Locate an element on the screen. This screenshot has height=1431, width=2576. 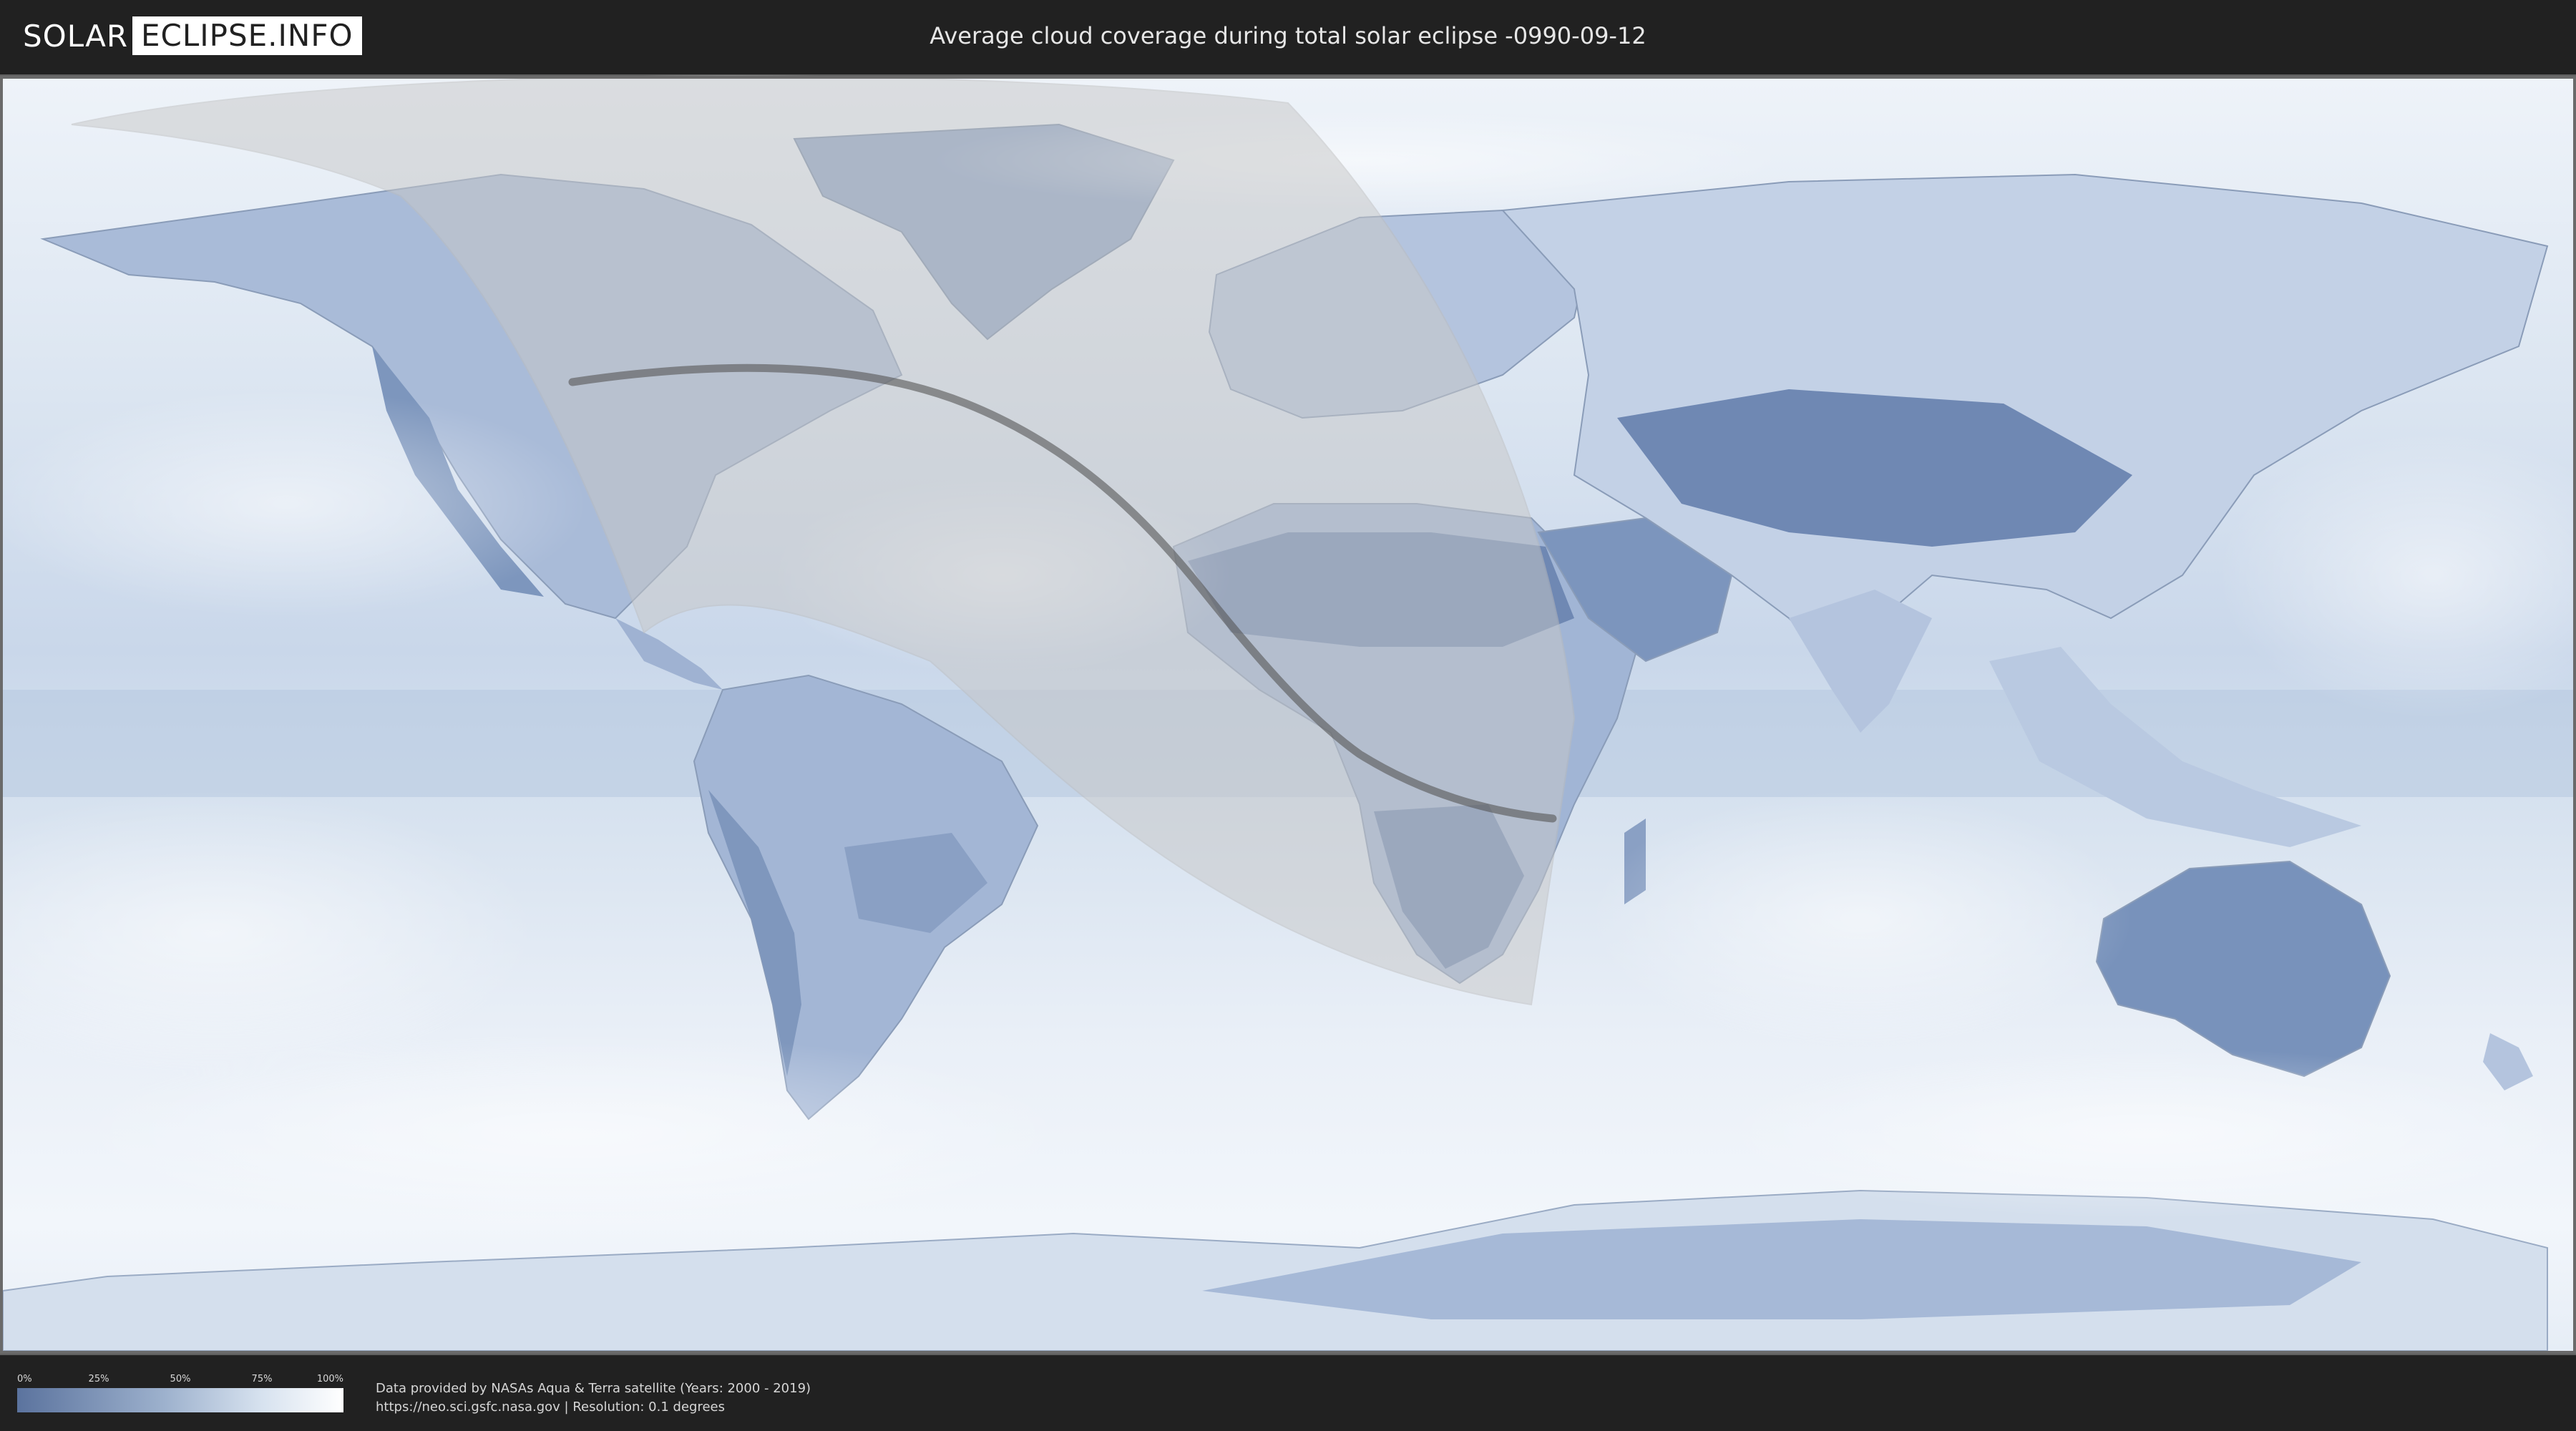
legend-tick-50: 50% is located at coordinates (180, 1379).